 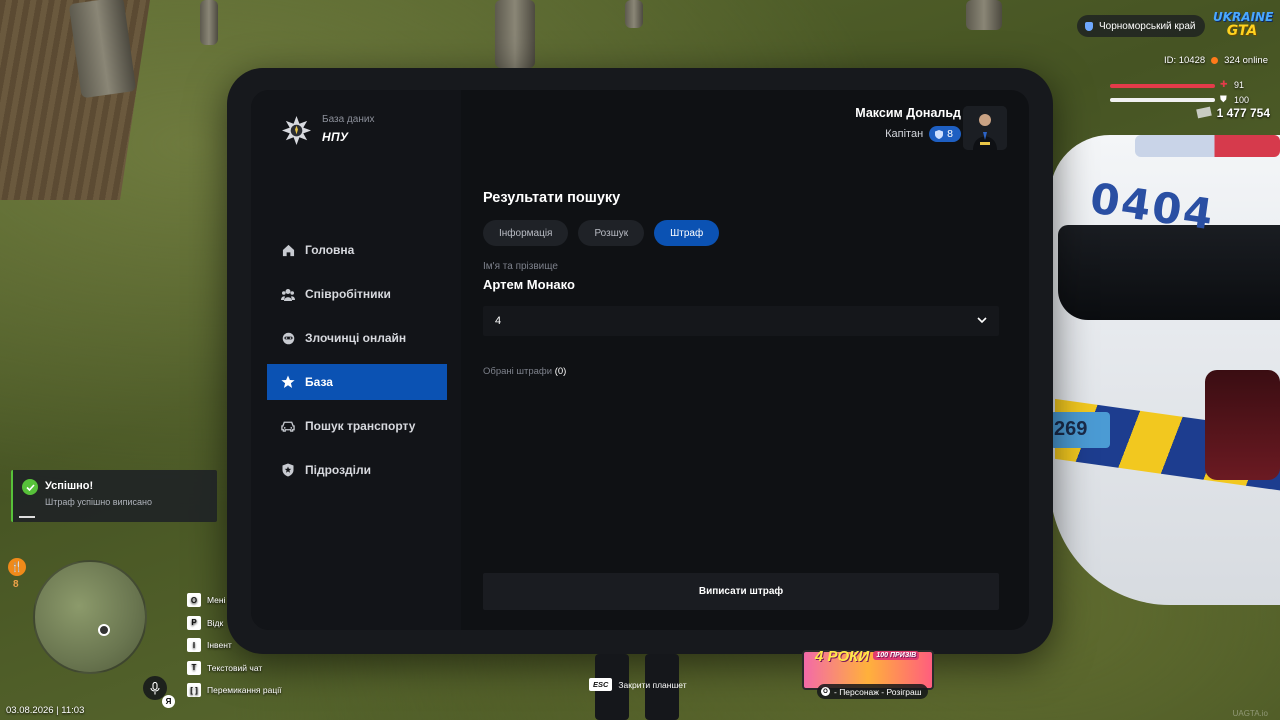 What do you see at coordinates (611, 233) in the screenshot?
I see `tab-wanted: Розшук` at bounding box center [611, 233].